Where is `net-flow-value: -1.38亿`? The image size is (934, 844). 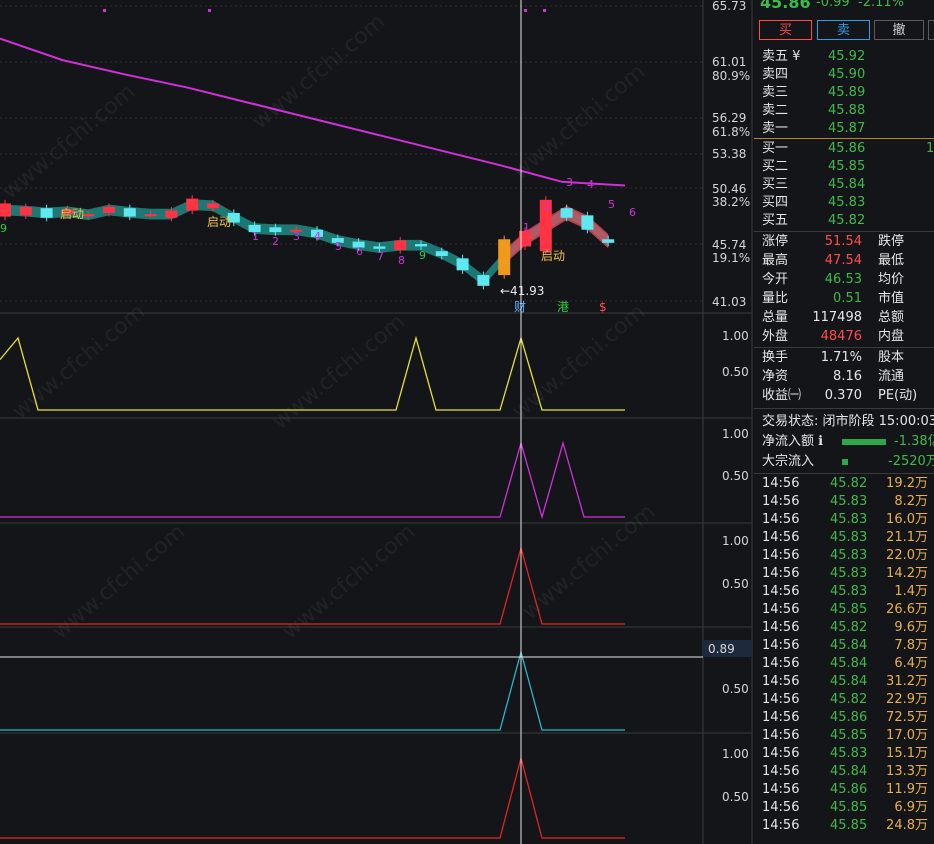
net-flow-value: -1.38亿 is located at coordinates (914, 441).